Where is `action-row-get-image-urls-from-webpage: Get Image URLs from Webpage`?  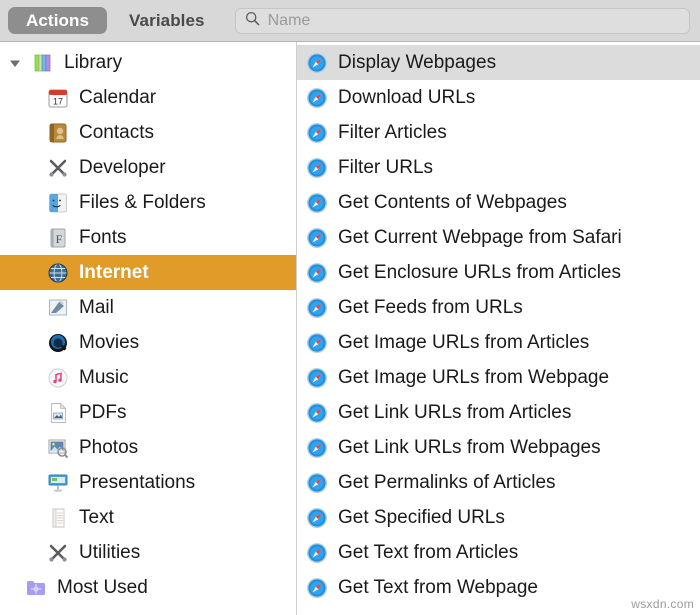 action-row-get-image-urls-from-webpage: Get Image URLs from Webpage is located at coordinates (498, 377).